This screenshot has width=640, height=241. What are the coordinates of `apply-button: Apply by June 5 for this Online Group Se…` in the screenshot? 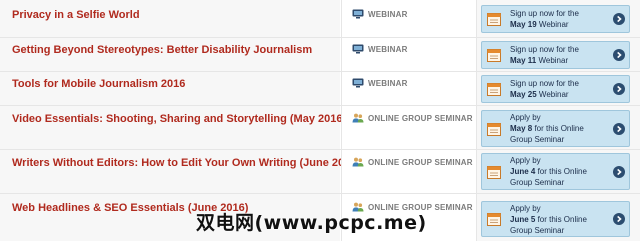 It's located at (555, 219).